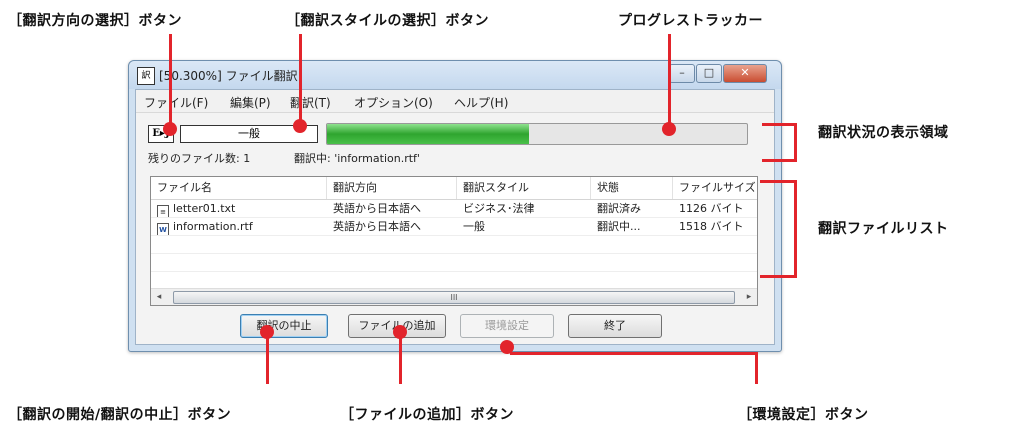 This screenshot has width=1012, height=430. What do you see at coordinates (883, 229) in the screenshot?
I see `callout-file-list: 翻訳ファイルリスト` at bounding box center [883, 229].